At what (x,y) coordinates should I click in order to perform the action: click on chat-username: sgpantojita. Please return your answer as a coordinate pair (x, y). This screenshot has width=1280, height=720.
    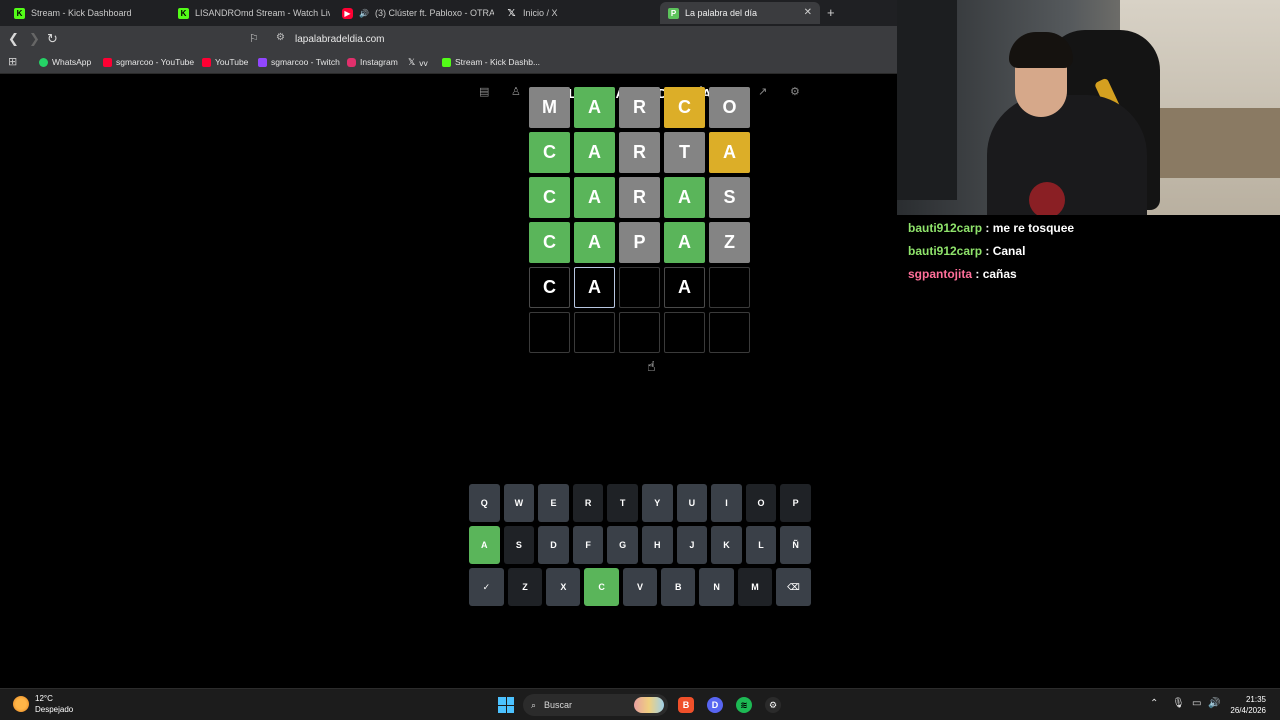
    Looking at the image, I should click on (940, 274).